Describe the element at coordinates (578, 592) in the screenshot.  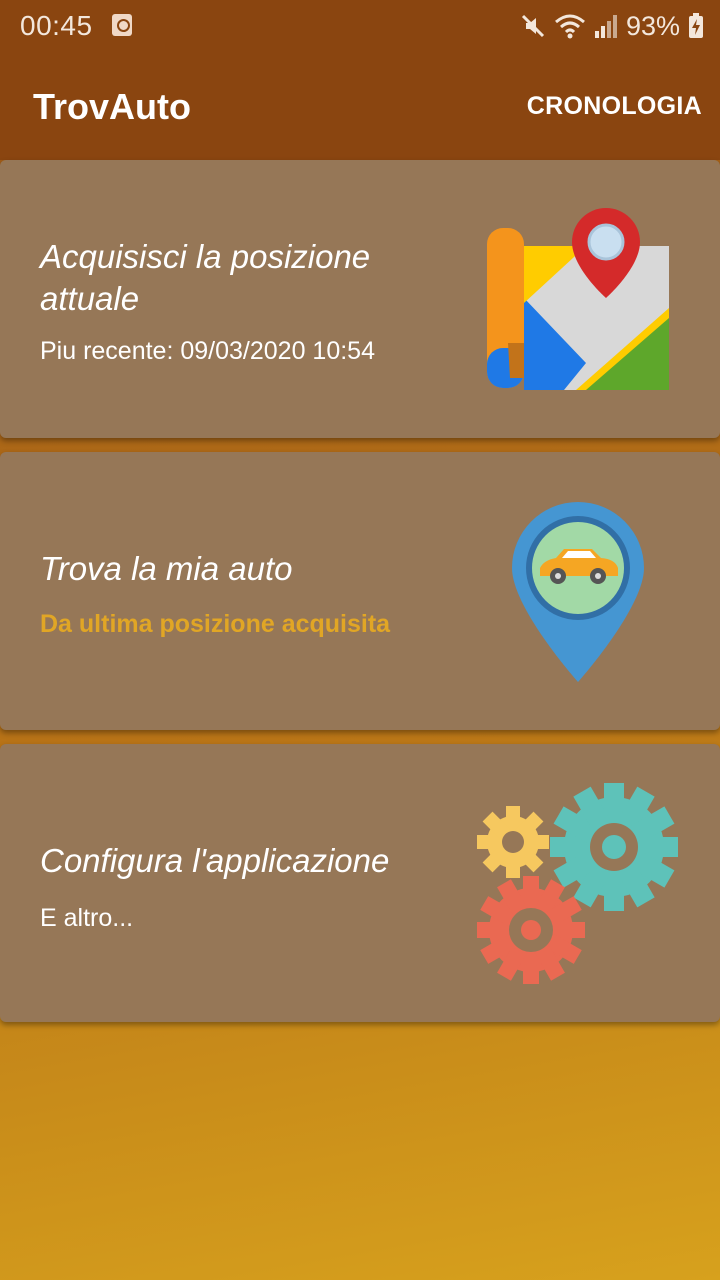
I see `car-location-icon` at that location.